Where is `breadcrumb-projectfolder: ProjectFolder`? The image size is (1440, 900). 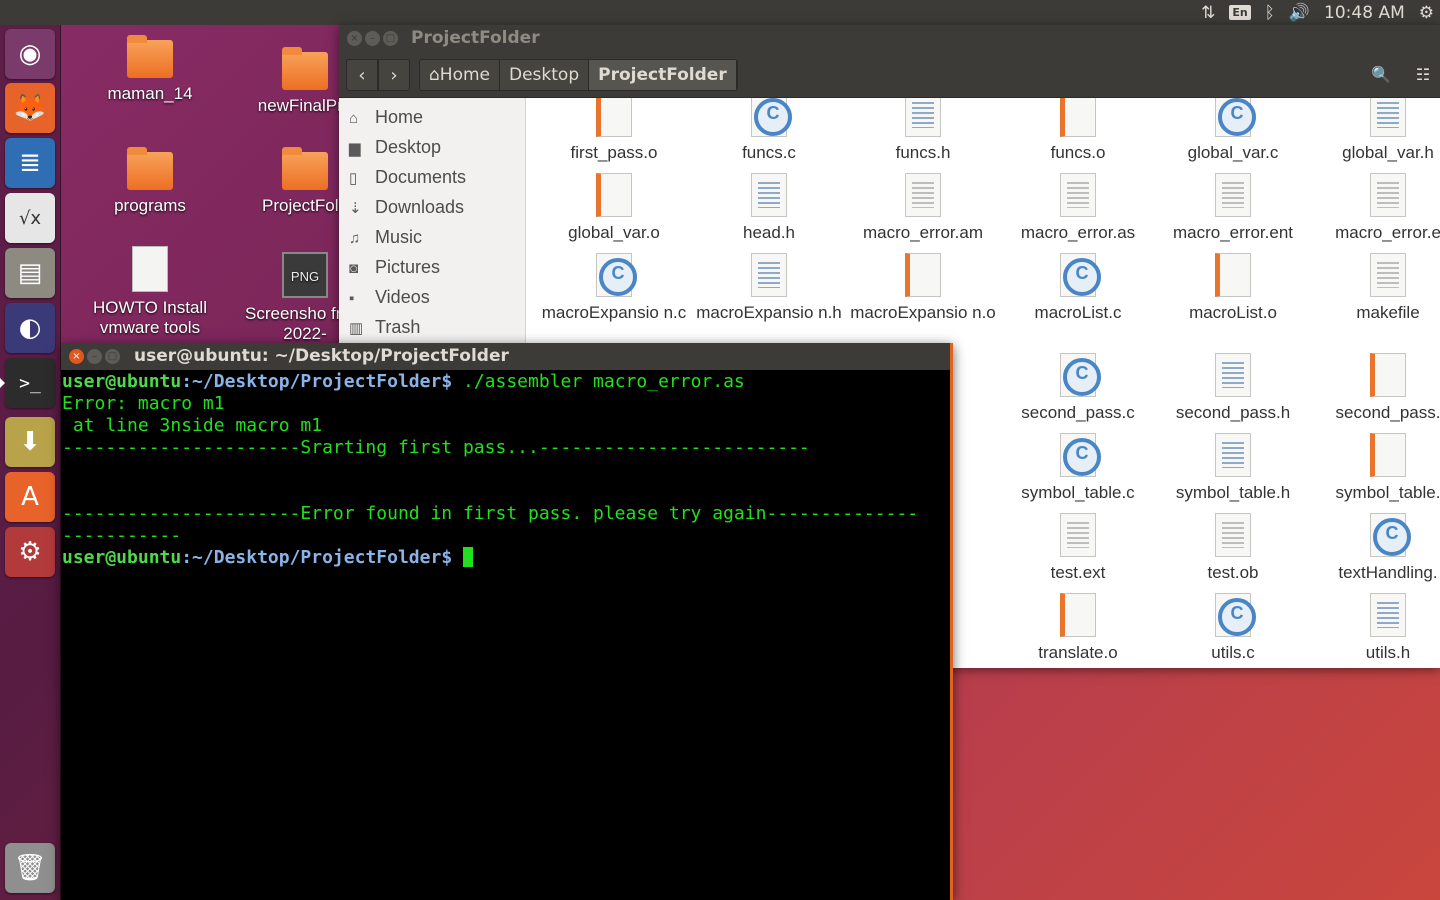
breadcrumb-projectfolder: ProjectFolder is located at coordinates (663, 75).